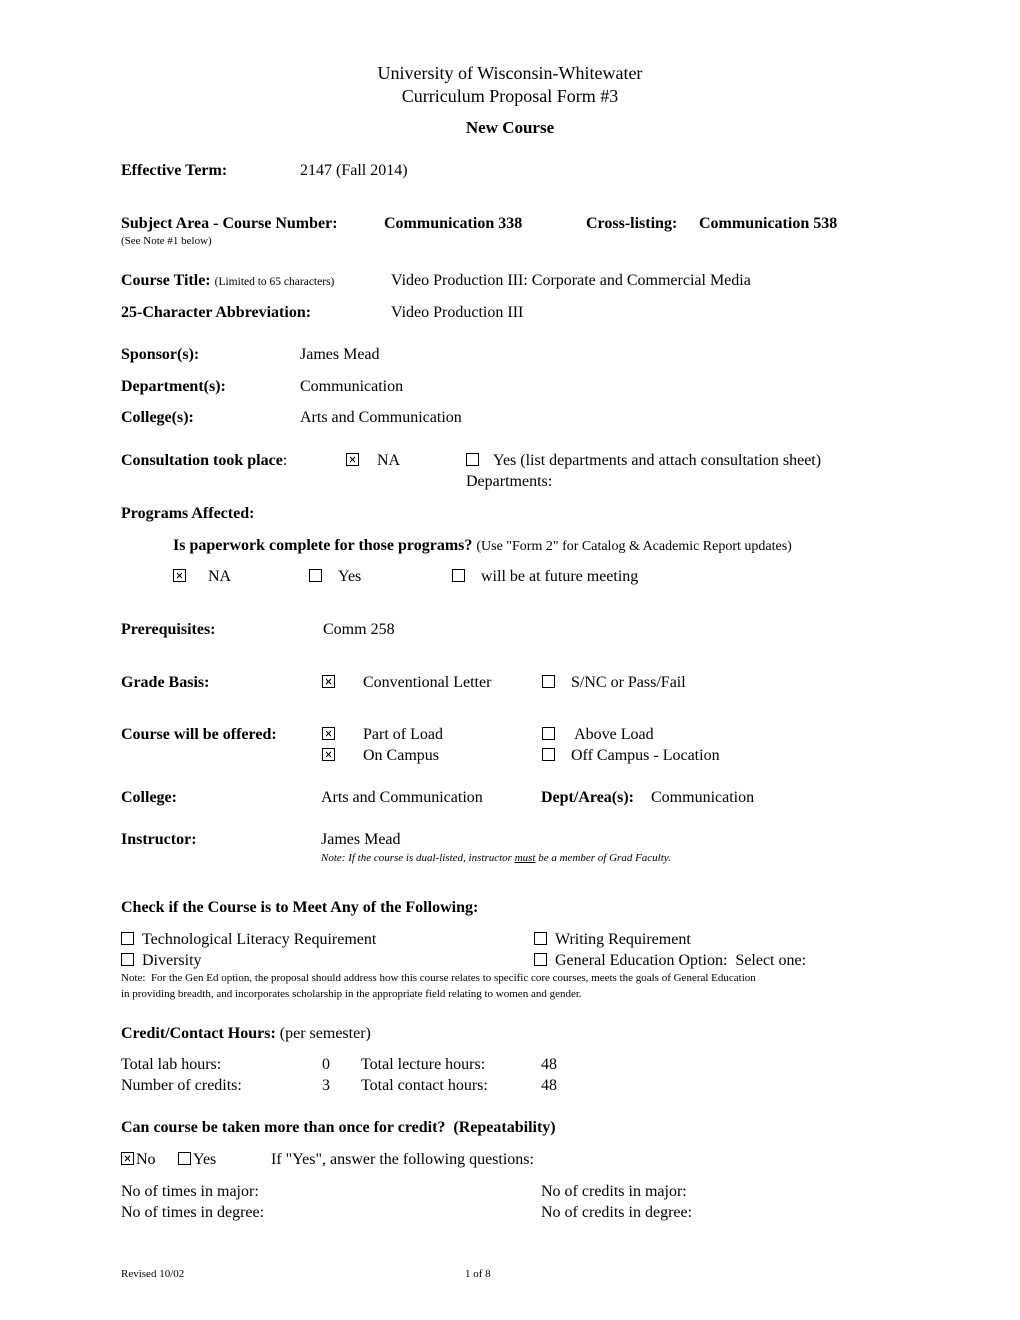 This screenshot has height=1320, width=1020. What do you see at coordinates (181, 1085) in the screenshot?
I see `credits-label: Number of credits:` at bounding box center [181, 1085].